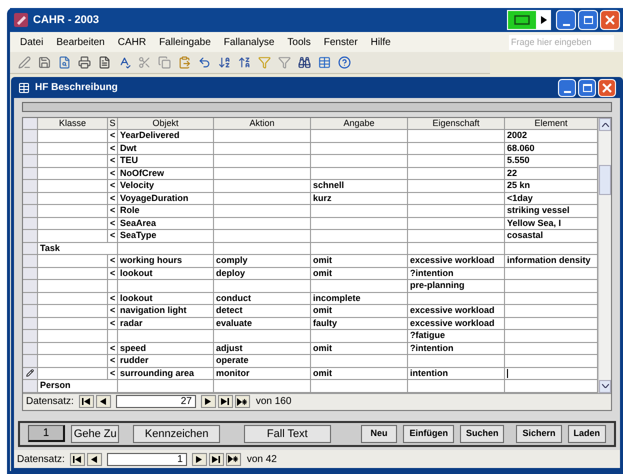 This screenshot has width=623, height=474. What do you see at coordinates (73, 248) in the screenshot?
I see `table-cell: Task` at bounding box center [73, 248].